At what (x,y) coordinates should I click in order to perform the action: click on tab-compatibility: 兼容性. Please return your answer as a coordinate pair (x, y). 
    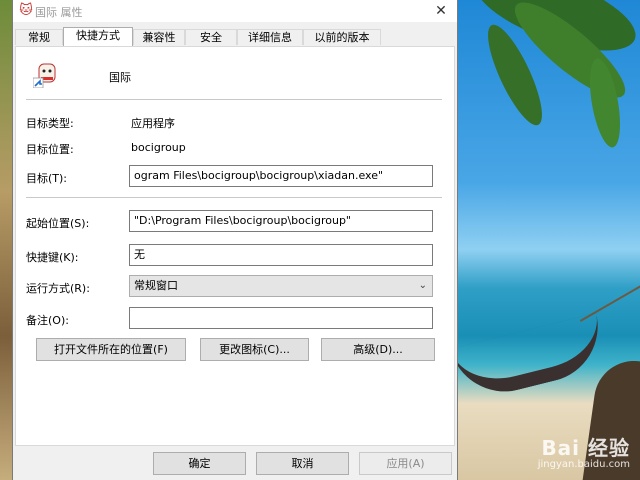
    Looking at the image, I should click on (159, 37).